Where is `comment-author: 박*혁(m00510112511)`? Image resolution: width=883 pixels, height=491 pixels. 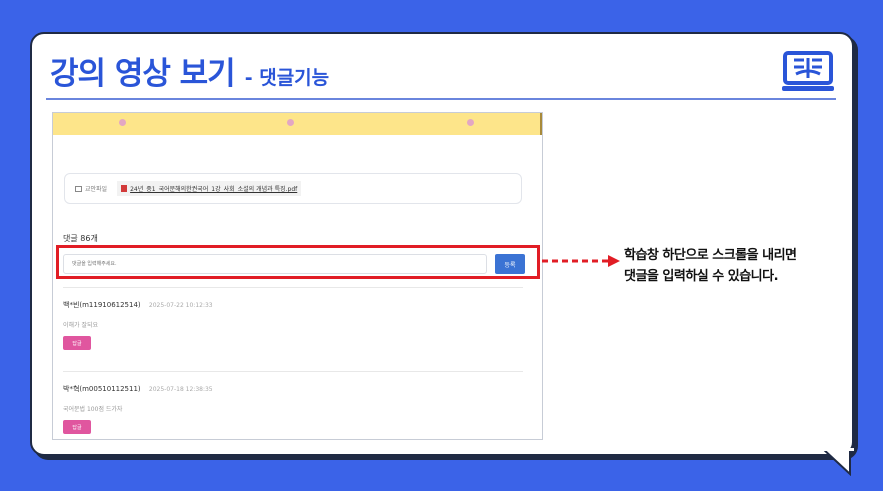 comment-author: 박*혁(m00510112511) is located at coordinates (102, 389).